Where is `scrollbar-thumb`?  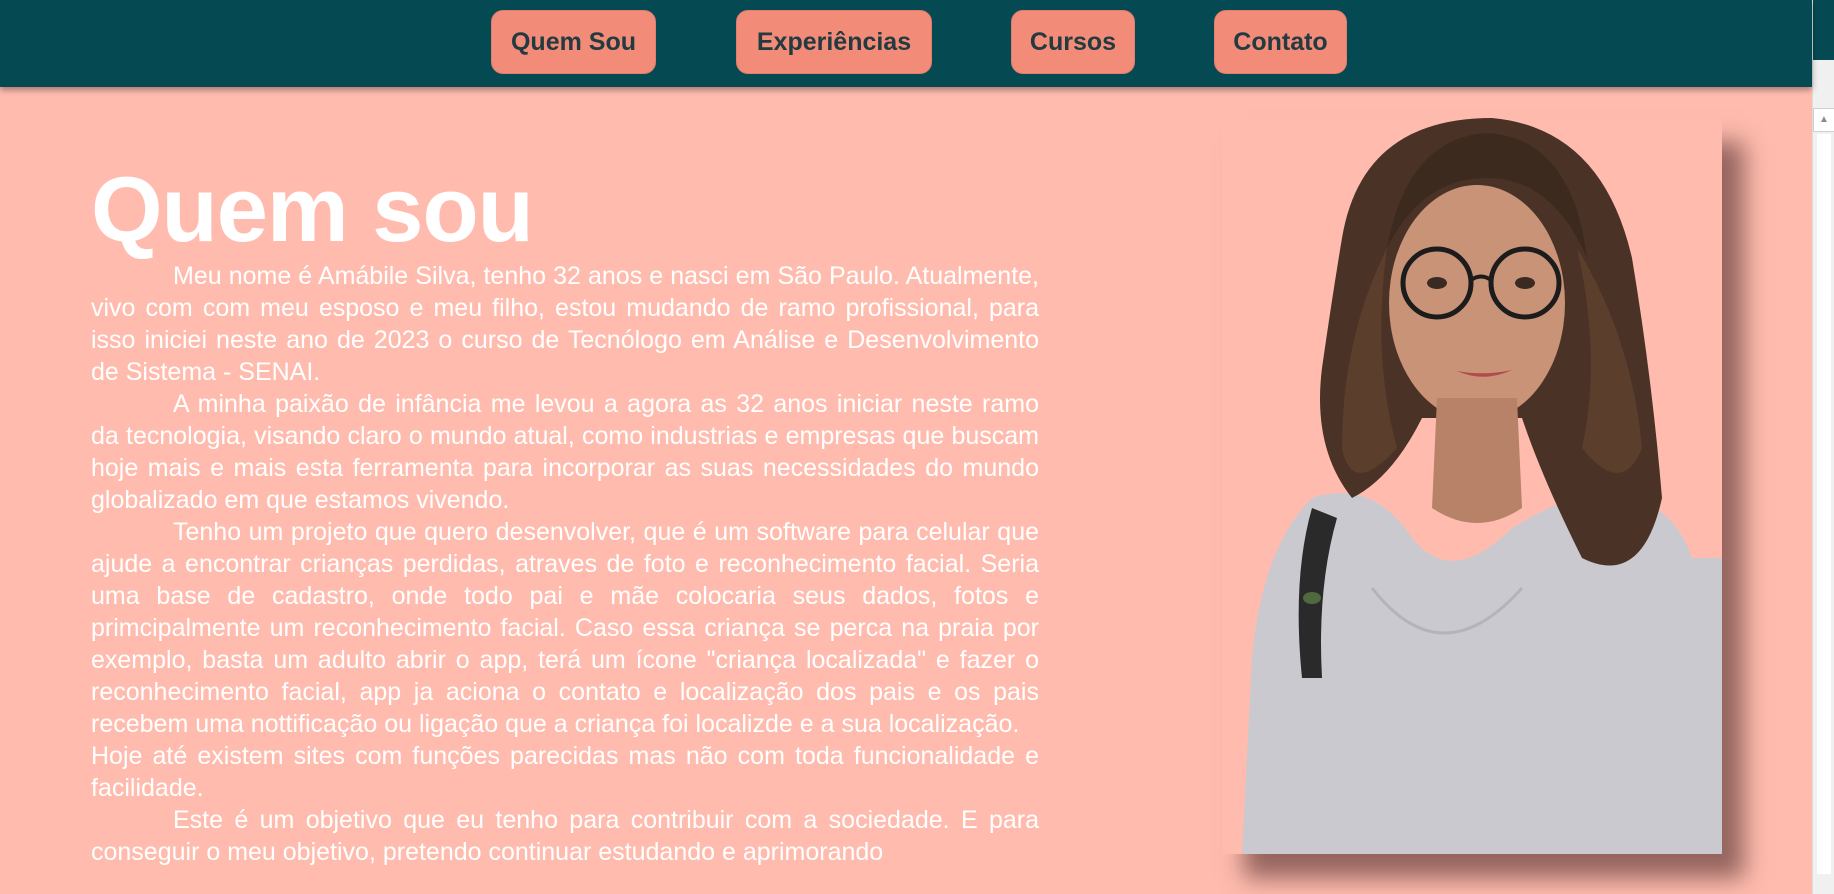
scrollbar-thumb is located at coordinates (1824, 504).